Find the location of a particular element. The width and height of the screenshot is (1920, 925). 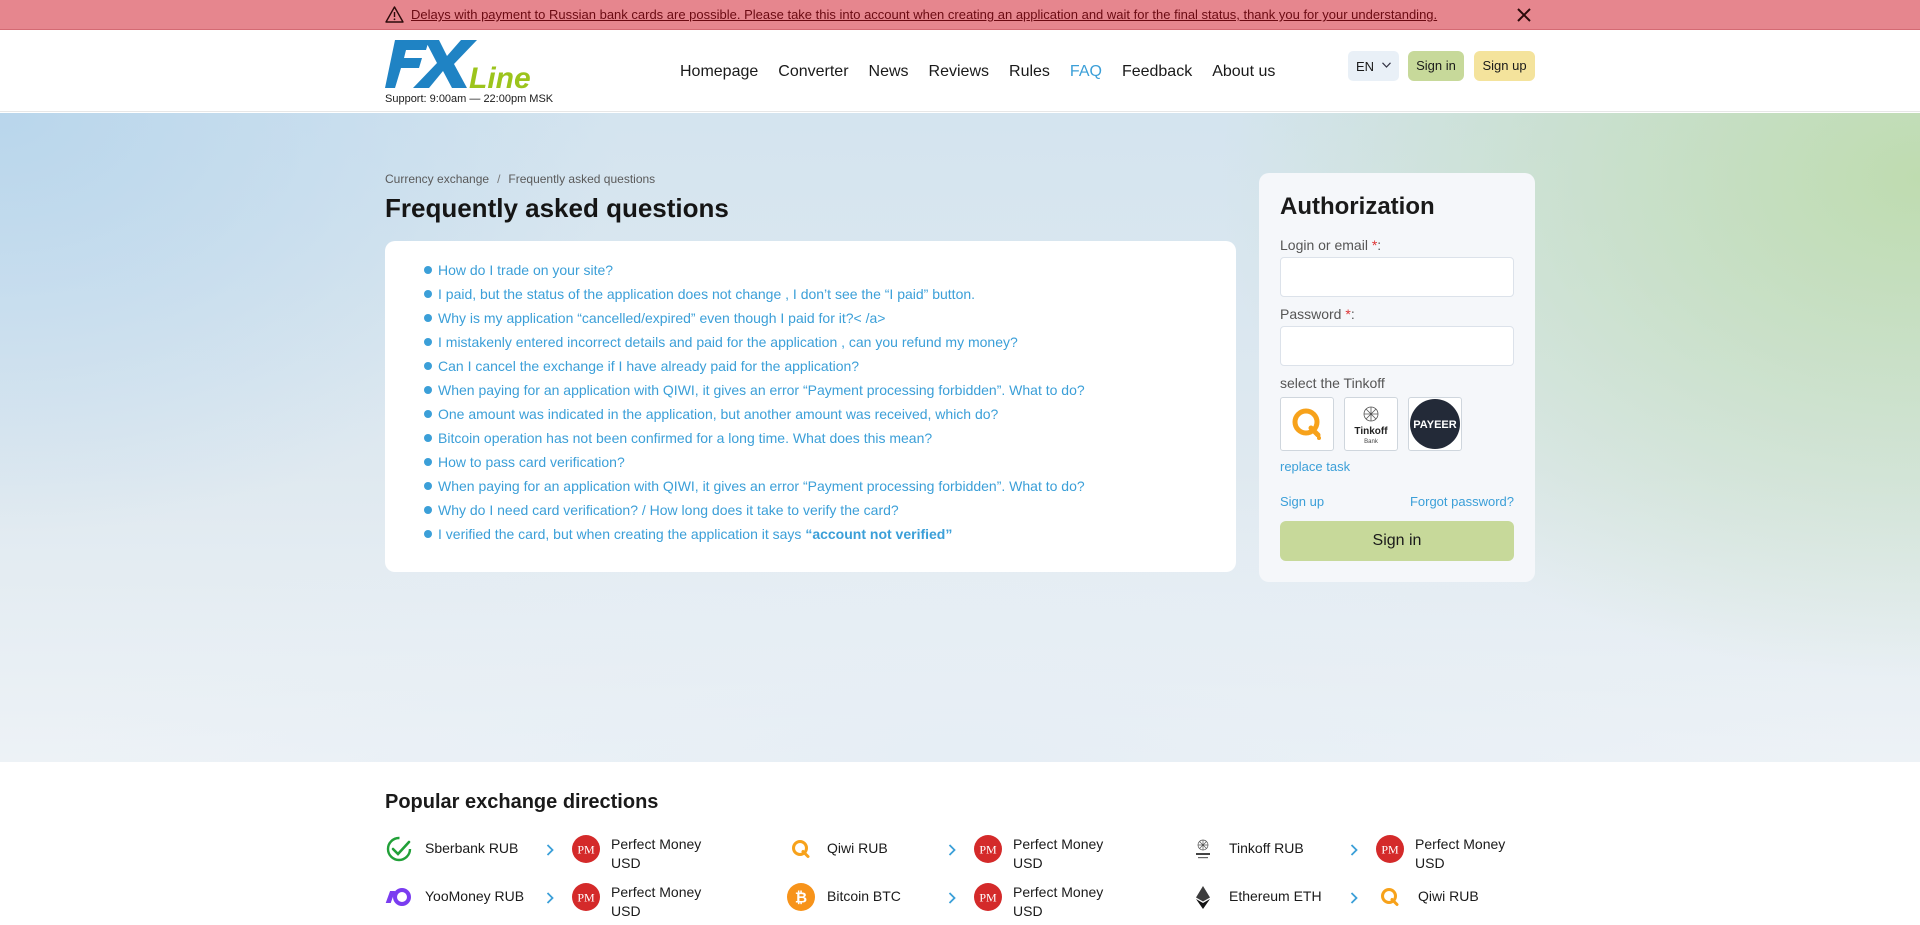

page-title: Frequently asked questions is located at coordinates (557, 208).